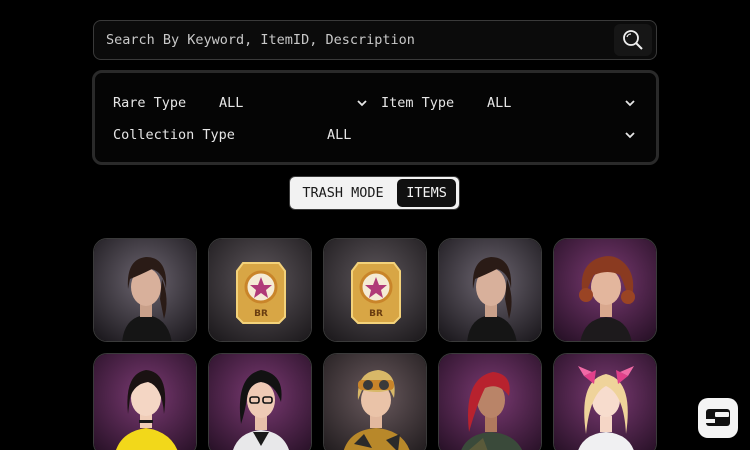 The width and height of the screenshot is (750, 450). I want to click on rare-type-label: Rare Type, so click(150, 103).